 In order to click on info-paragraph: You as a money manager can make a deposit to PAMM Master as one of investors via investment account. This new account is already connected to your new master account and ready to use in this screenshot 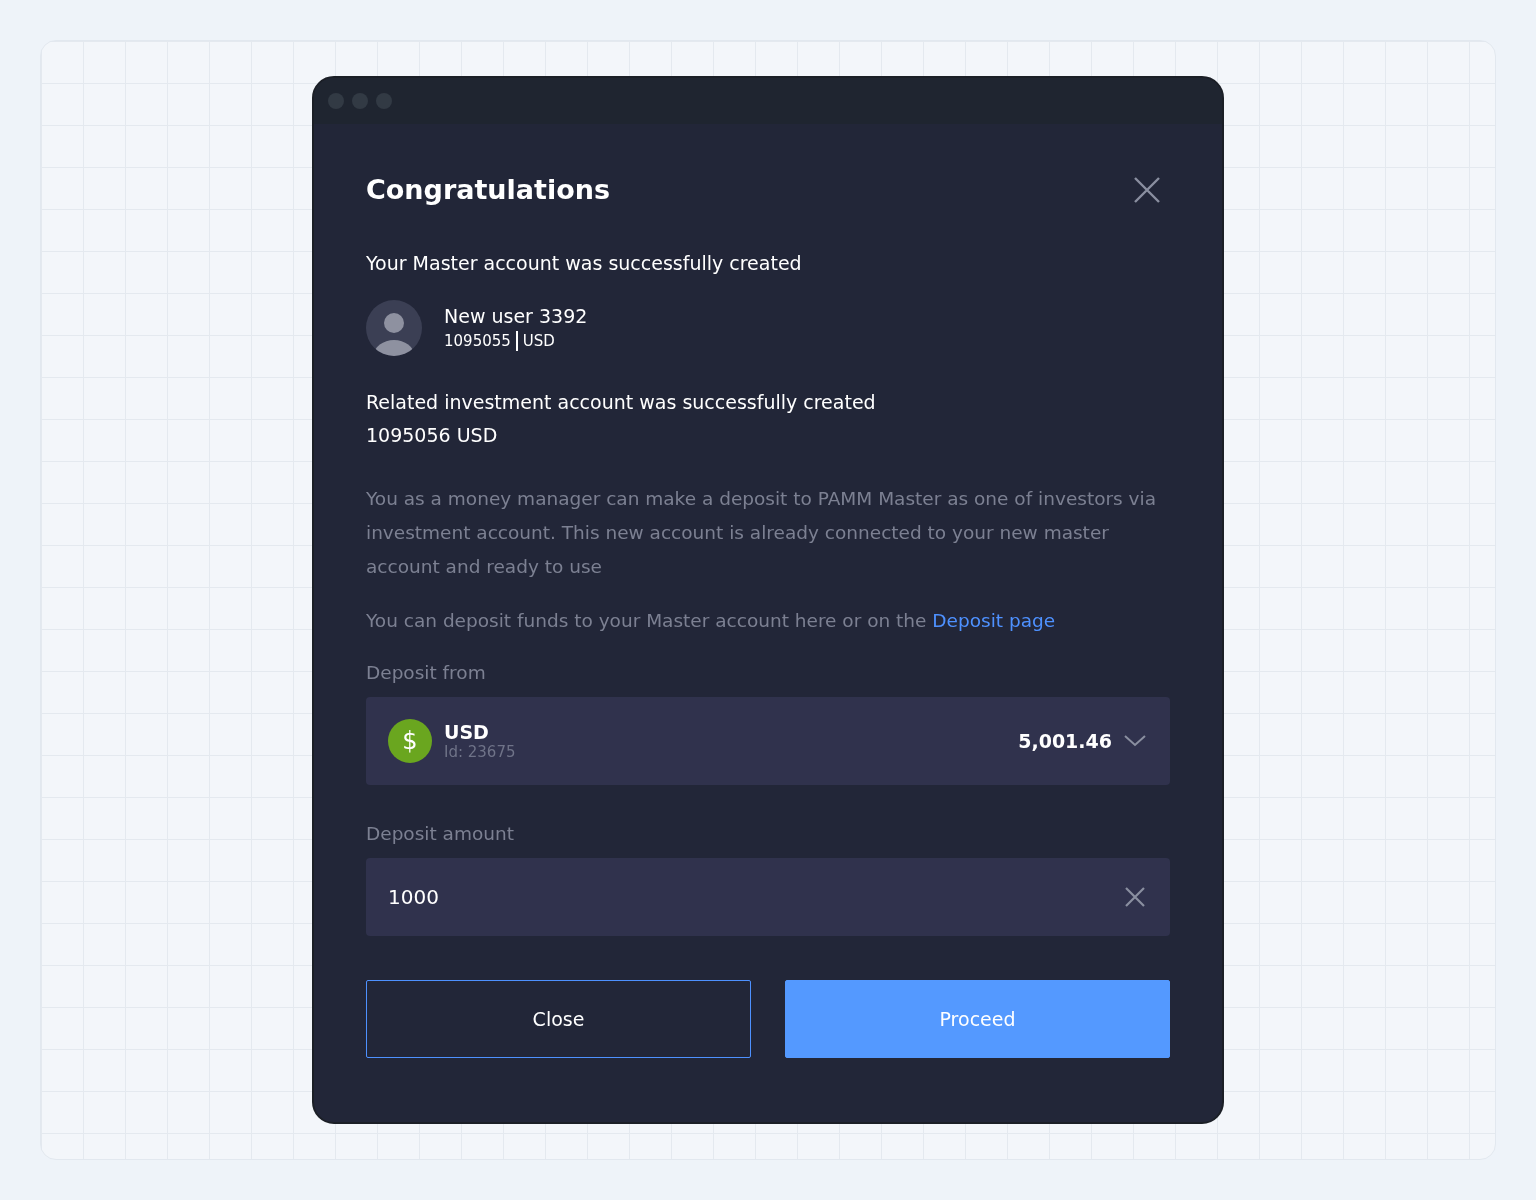, I will do `click(762, 533)`.